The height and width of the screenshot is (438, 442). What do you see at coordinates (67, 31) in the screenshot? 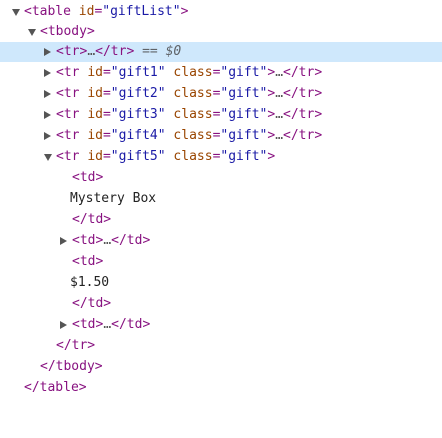
I see `tag-open: <tbody>` at bounding box center [67, 31].